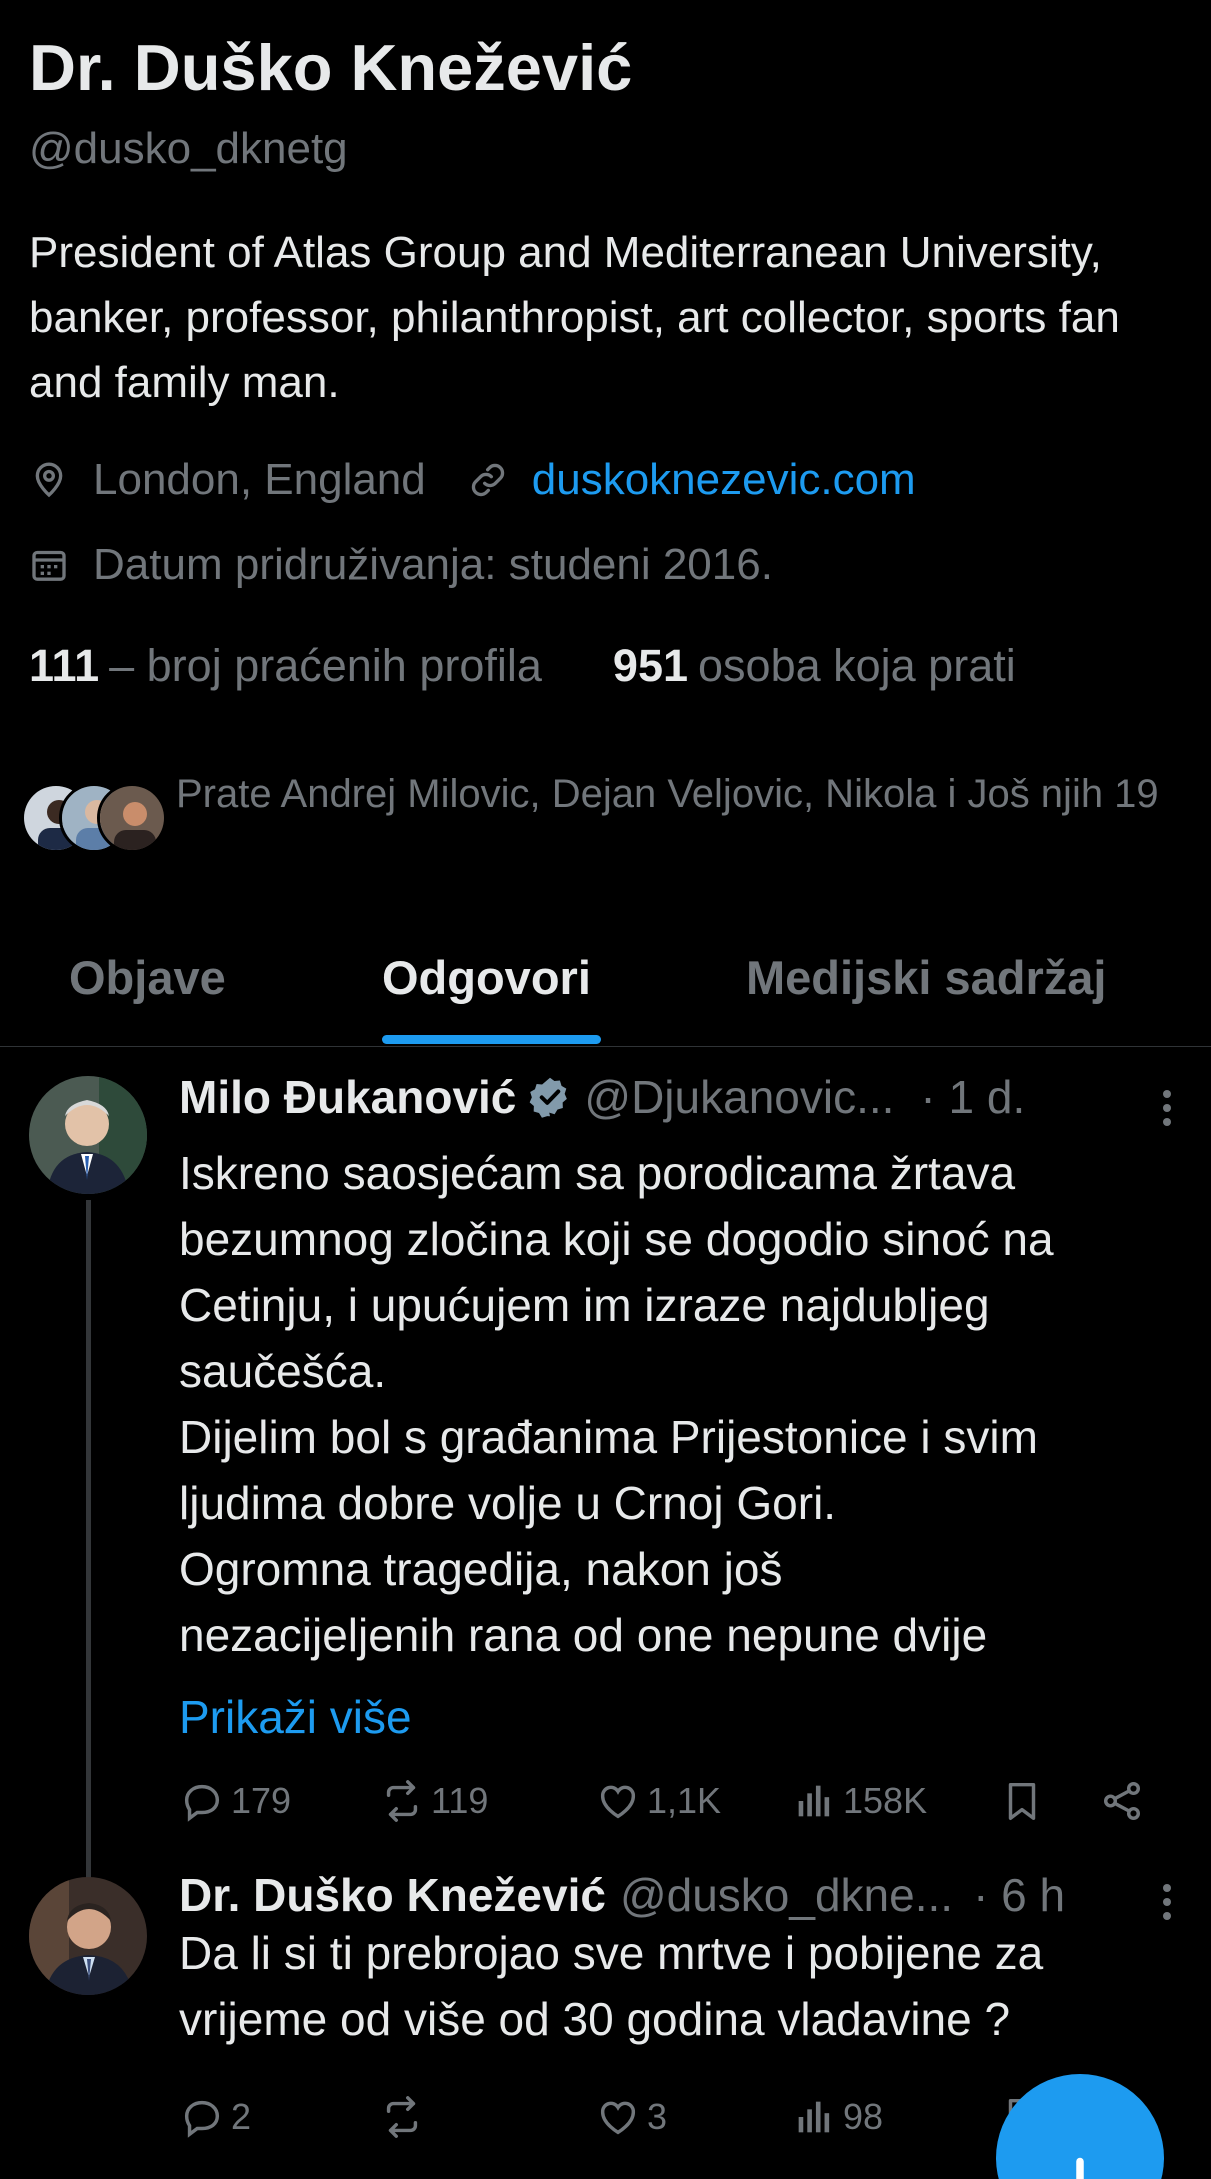 The image size is (1211, 2179). What do you see at coordinates (88, 1560) in the screenshot?
I see `thread-line` at bounding box center [88, 1560].